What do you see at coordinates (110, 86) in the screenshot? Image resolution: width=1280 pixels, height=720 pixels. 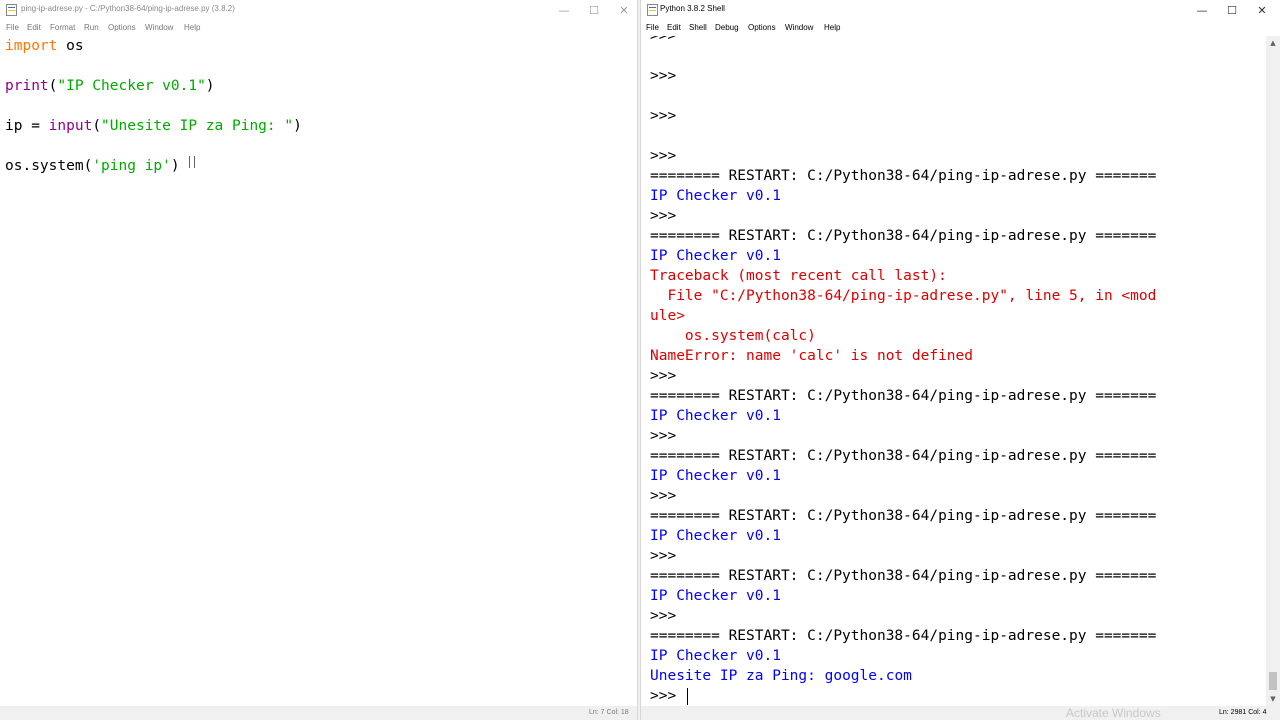 I see `code-line: print("IP Checker v0.1")` at bounding box center [110, 86].